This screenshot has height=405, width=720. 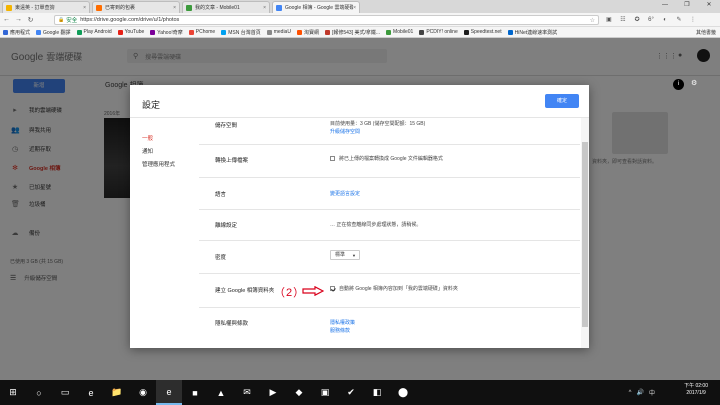 I want to click on settings-nav-general: 一般, so click(x=147, y=138).